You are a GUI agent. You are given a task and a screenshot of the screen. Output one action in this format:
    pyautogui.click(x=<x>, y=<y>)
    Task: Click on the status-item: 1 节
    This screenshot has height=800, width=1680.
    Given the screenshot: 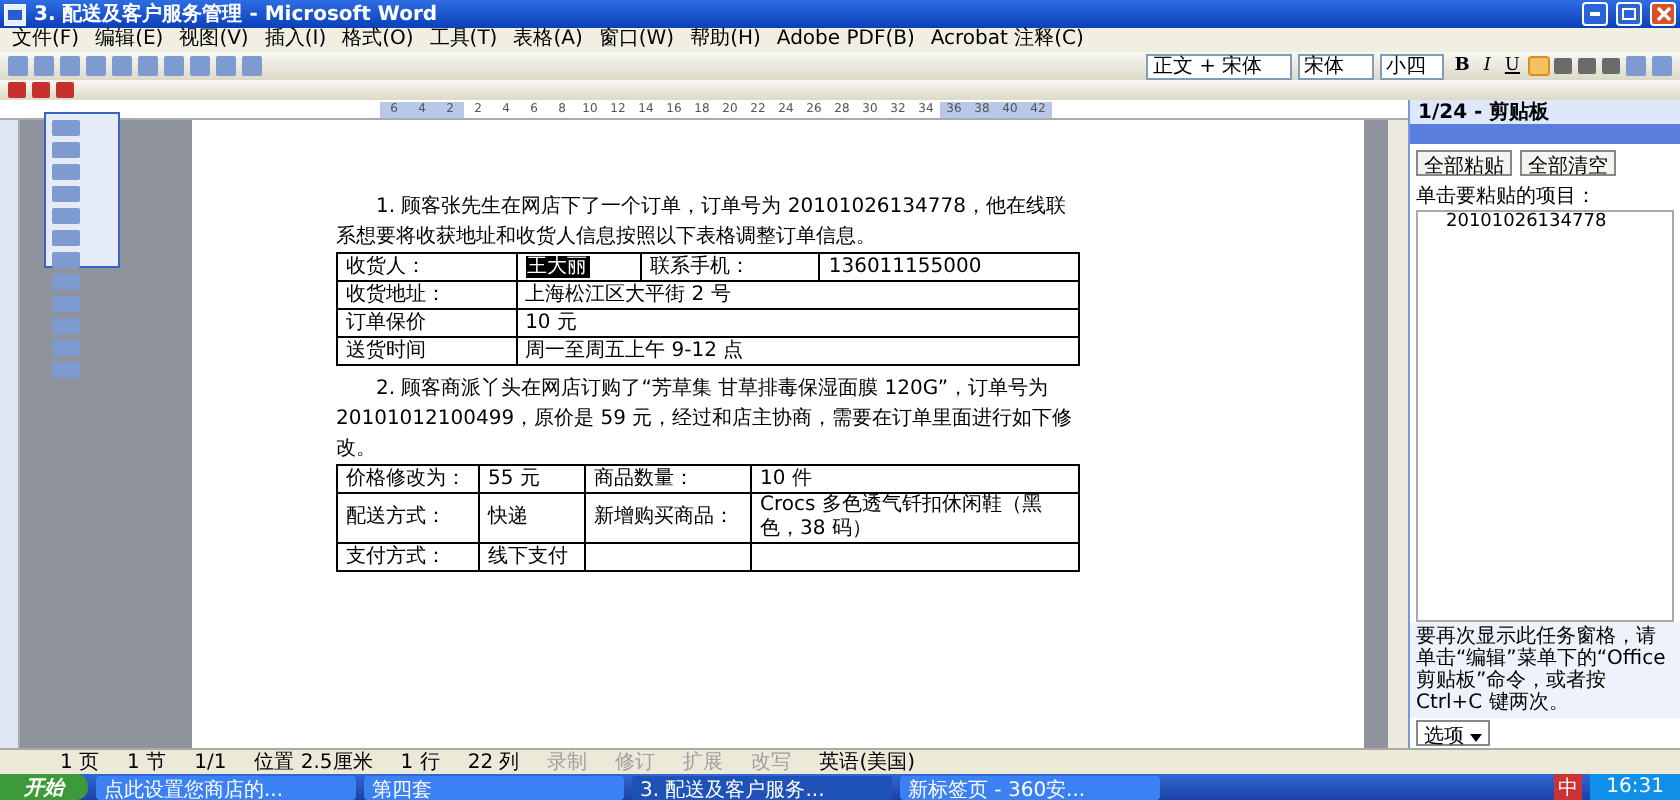 What is the action you would take?
    pyautogui.click(x=147, y=762)
    